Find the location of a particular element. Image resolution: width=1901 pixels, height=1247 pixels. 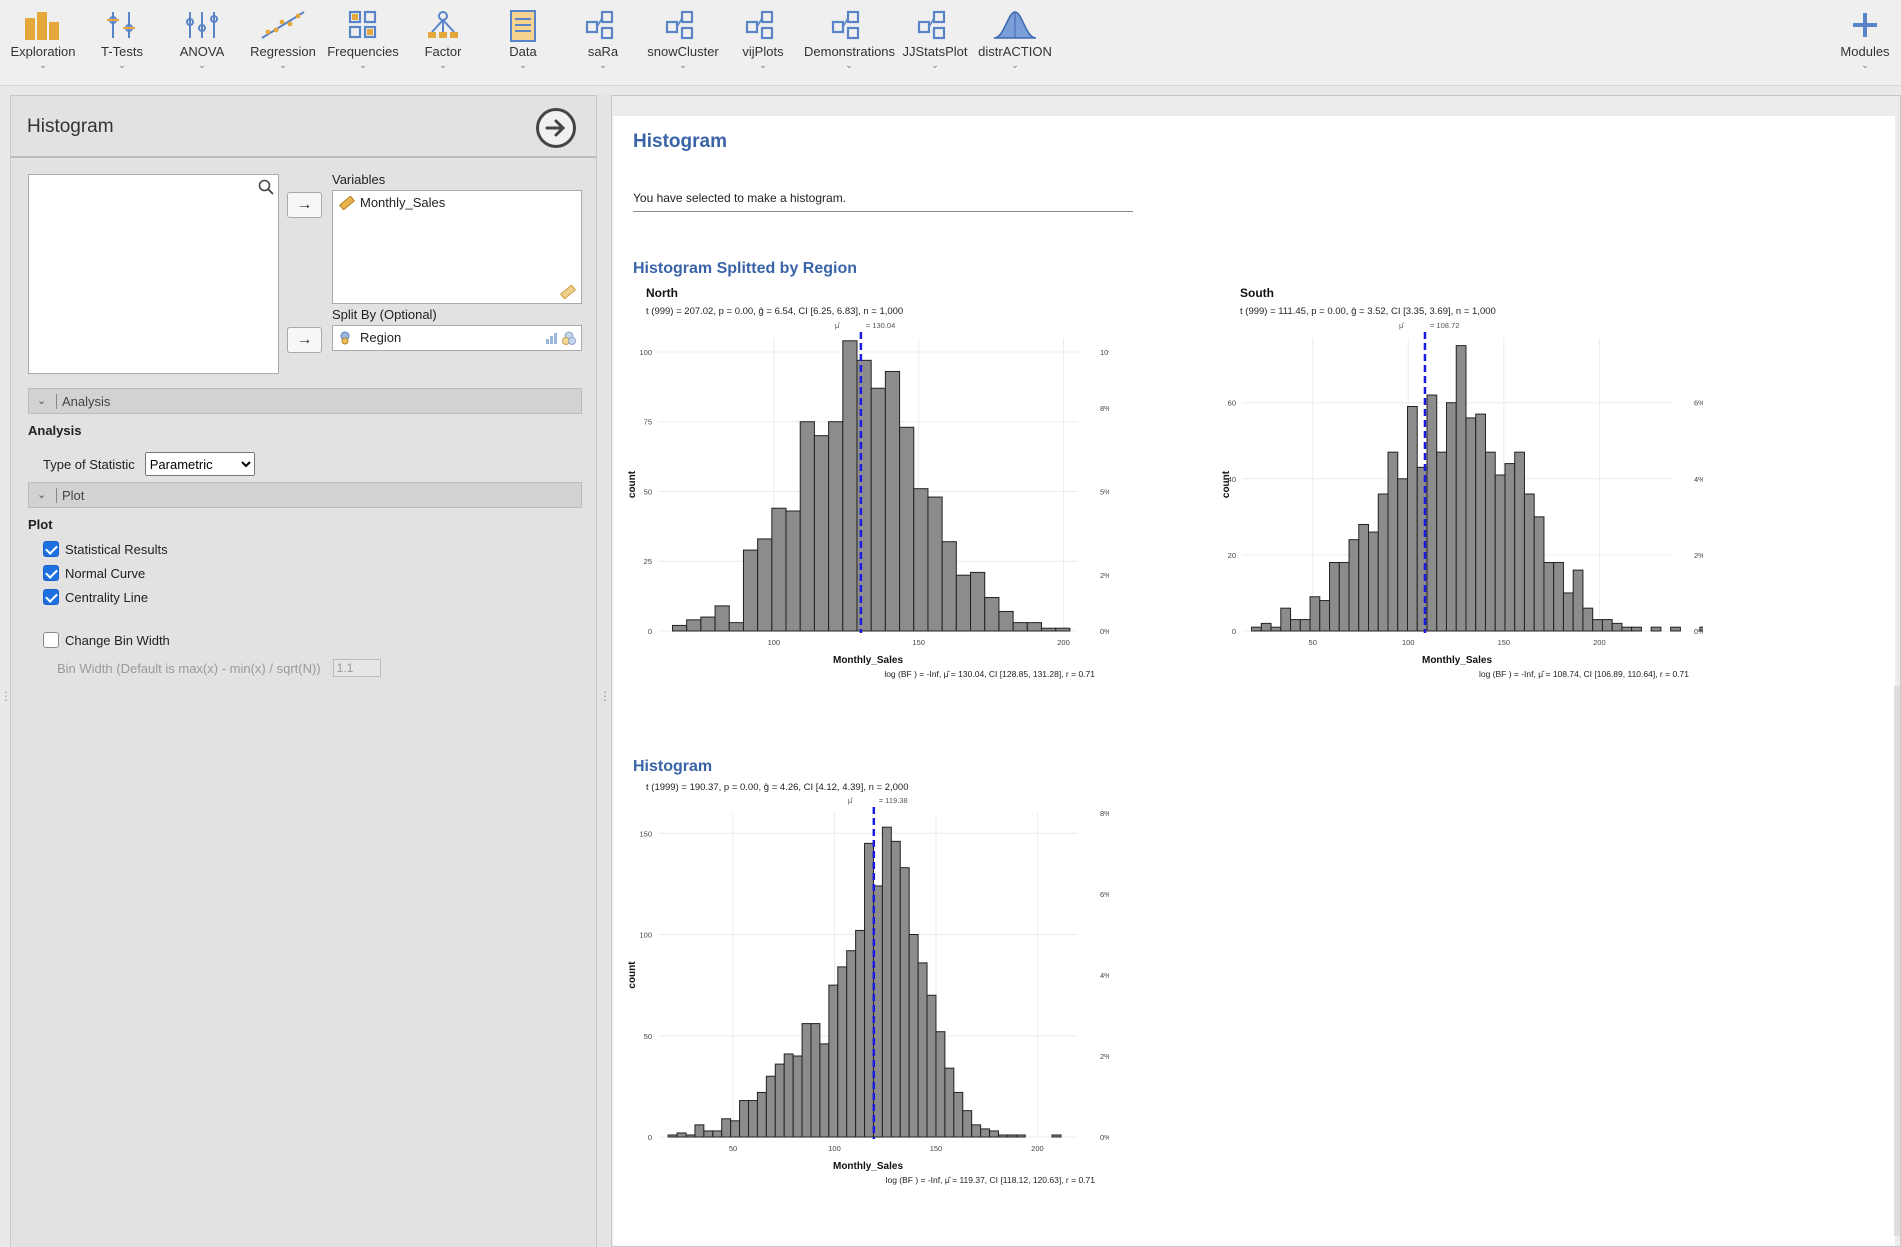

split-by-box: Region is located at coordinates (457, 338).